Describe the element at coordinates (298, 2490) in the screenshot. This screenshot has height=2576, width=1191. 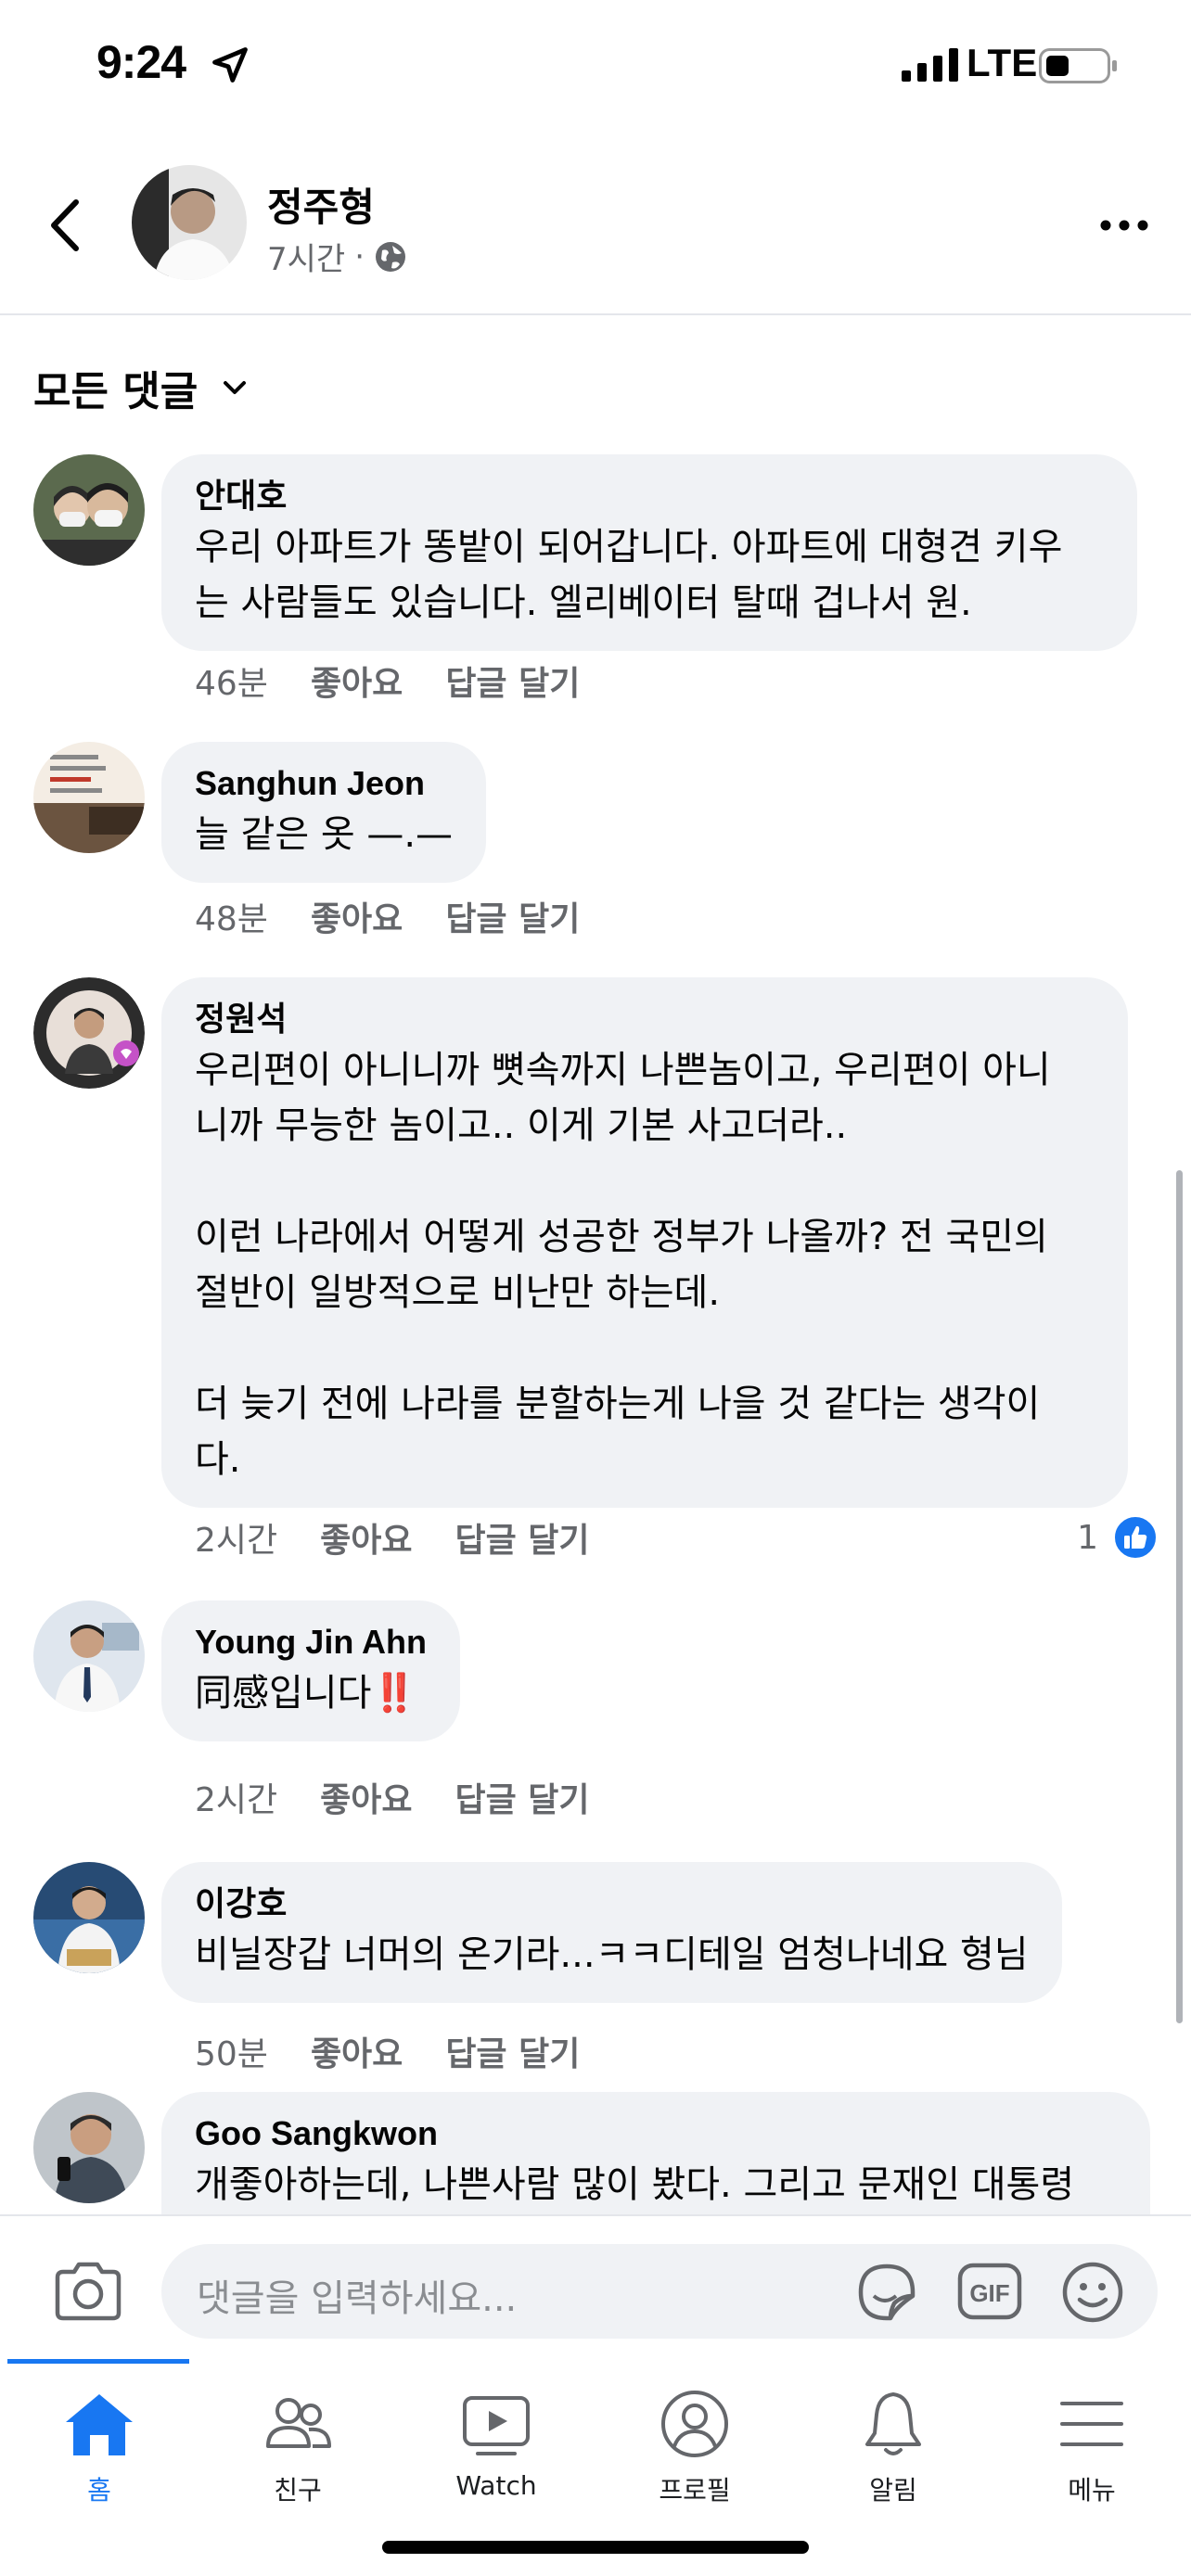
I see `nav-label: 친구` at that location.